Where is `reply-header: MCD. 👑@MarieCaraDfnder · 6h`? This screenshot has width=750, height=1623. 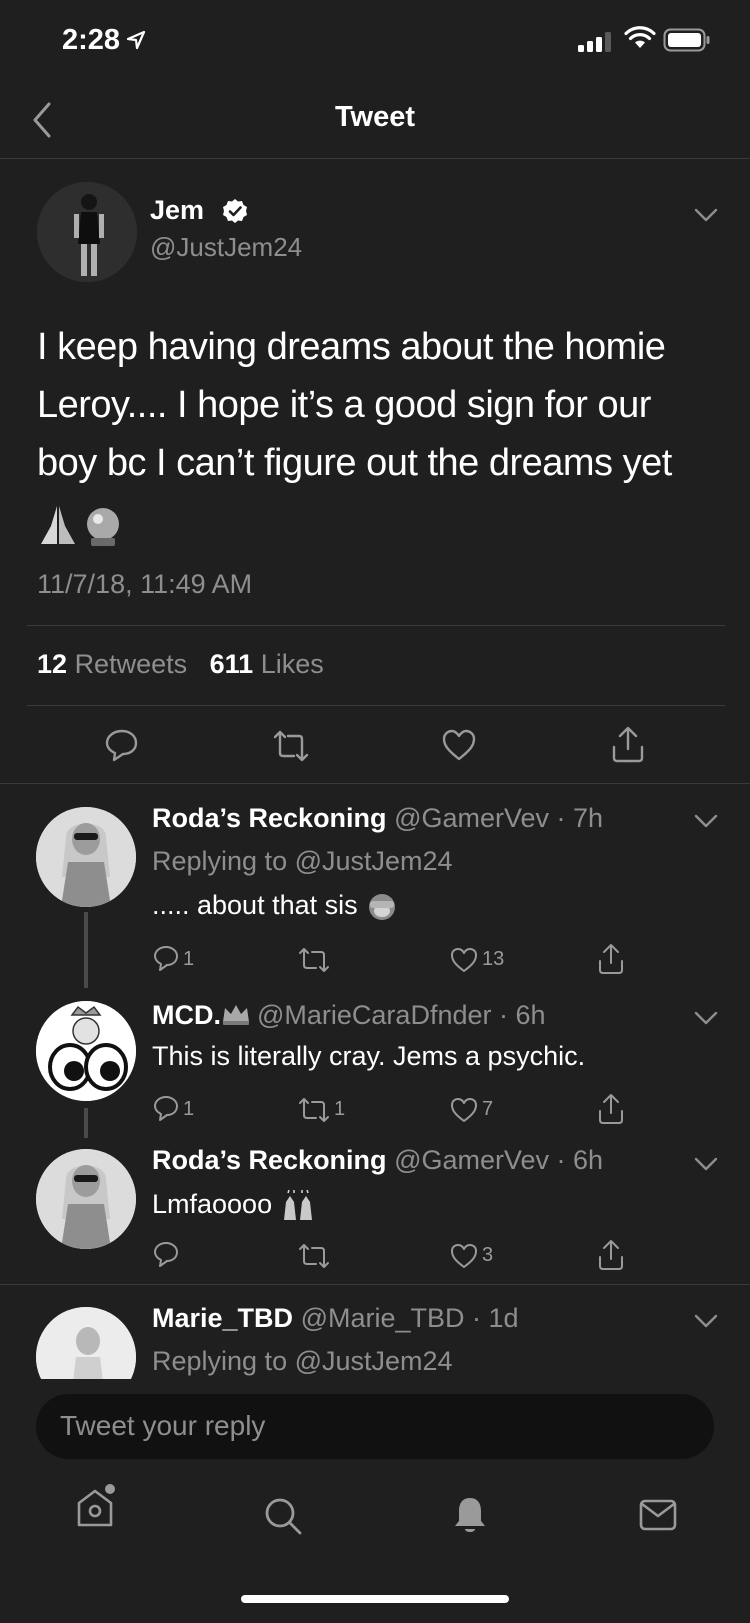 reply-header: MCD. 👑@MarieCaraDfnder · 6h is located at coordinates (349, 1015).